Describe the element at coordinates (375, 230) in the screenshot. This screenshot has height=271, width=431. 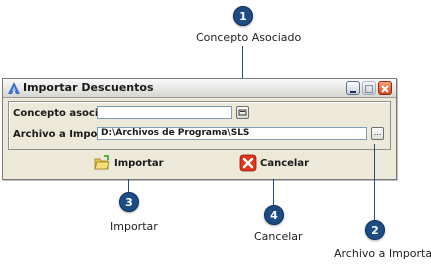
I see `callout-2-badge: 2` at that location.